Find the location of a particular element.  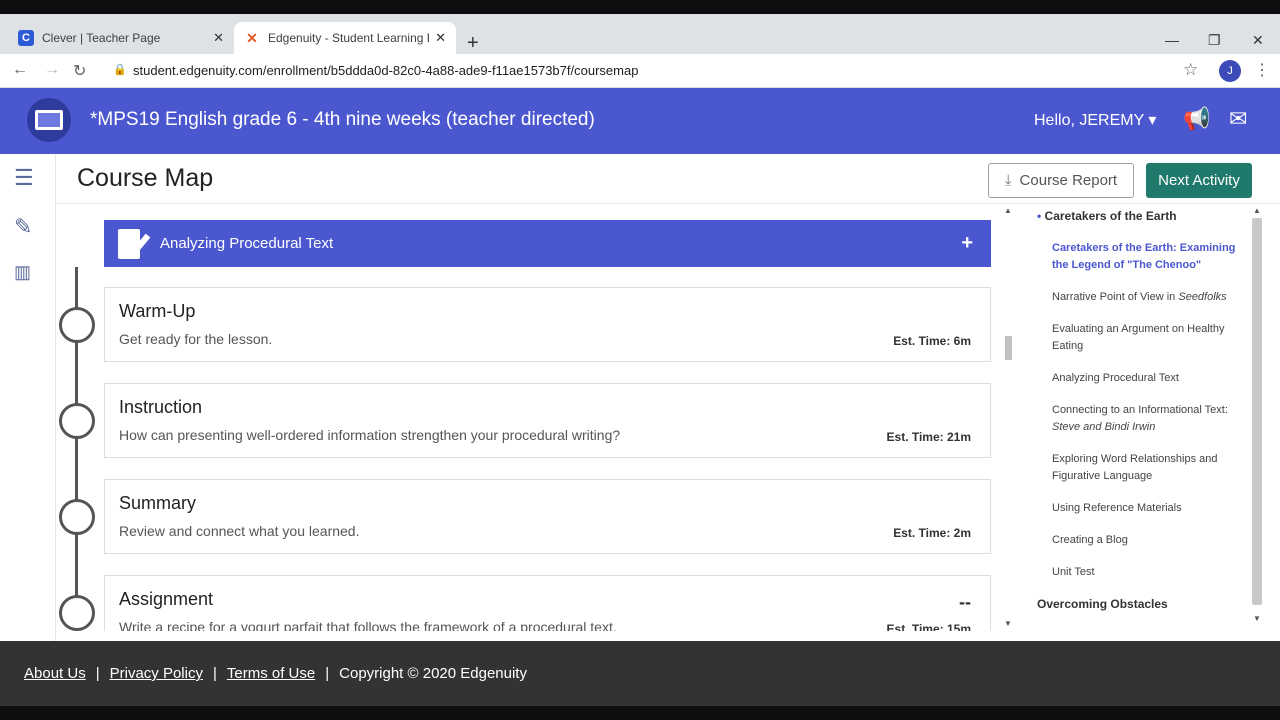

lesson-header-bar: Analyzing Procedural Text + is located at coordinates (547, 243).